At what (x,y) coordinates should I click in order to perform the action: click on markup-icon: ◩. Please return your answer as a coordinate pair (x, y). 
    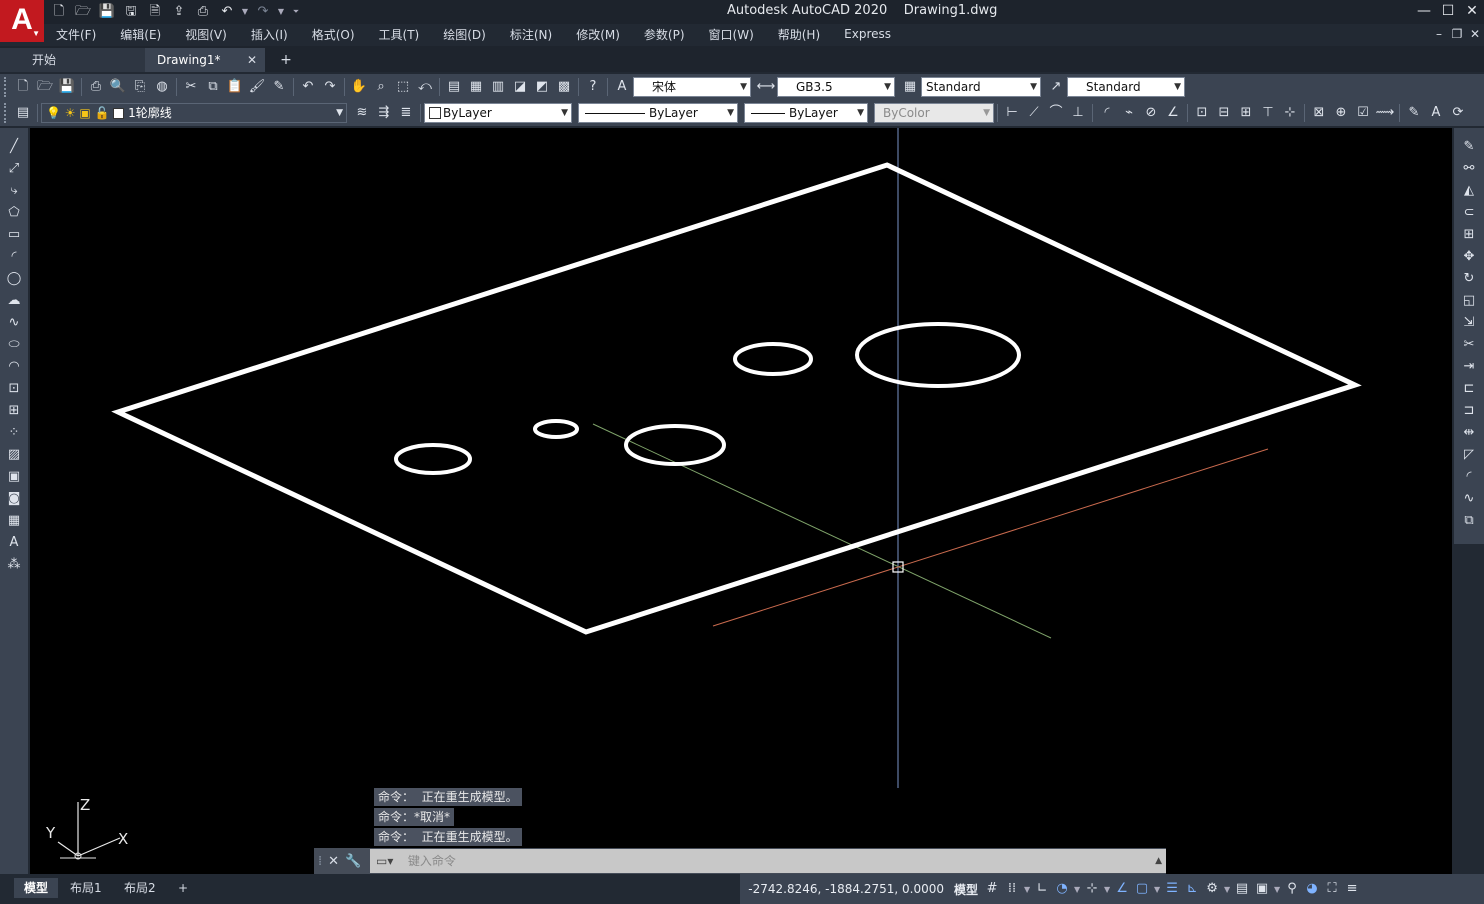
    Looking at the image, I should click on (542, 87).